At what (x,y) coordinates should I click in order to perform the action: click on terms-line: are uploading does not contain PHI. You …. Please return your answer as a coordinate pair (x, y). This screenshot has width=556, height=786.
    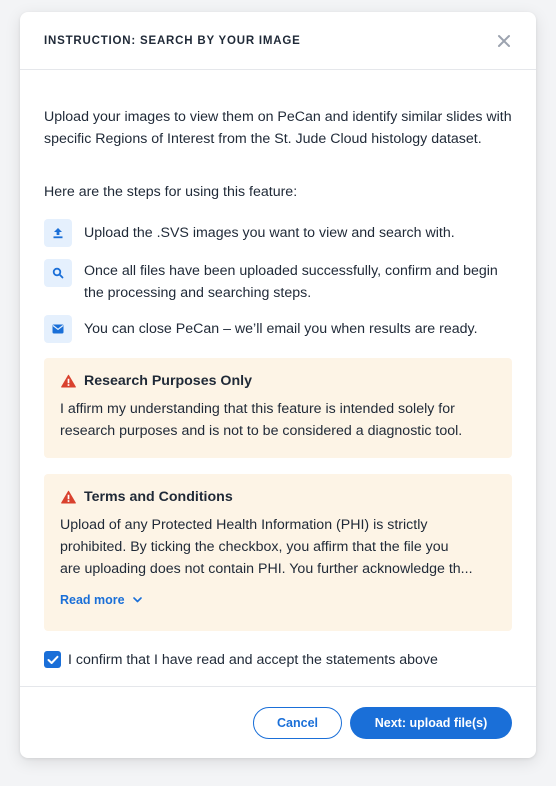
    Looking at the image, I should click on (266, 569).